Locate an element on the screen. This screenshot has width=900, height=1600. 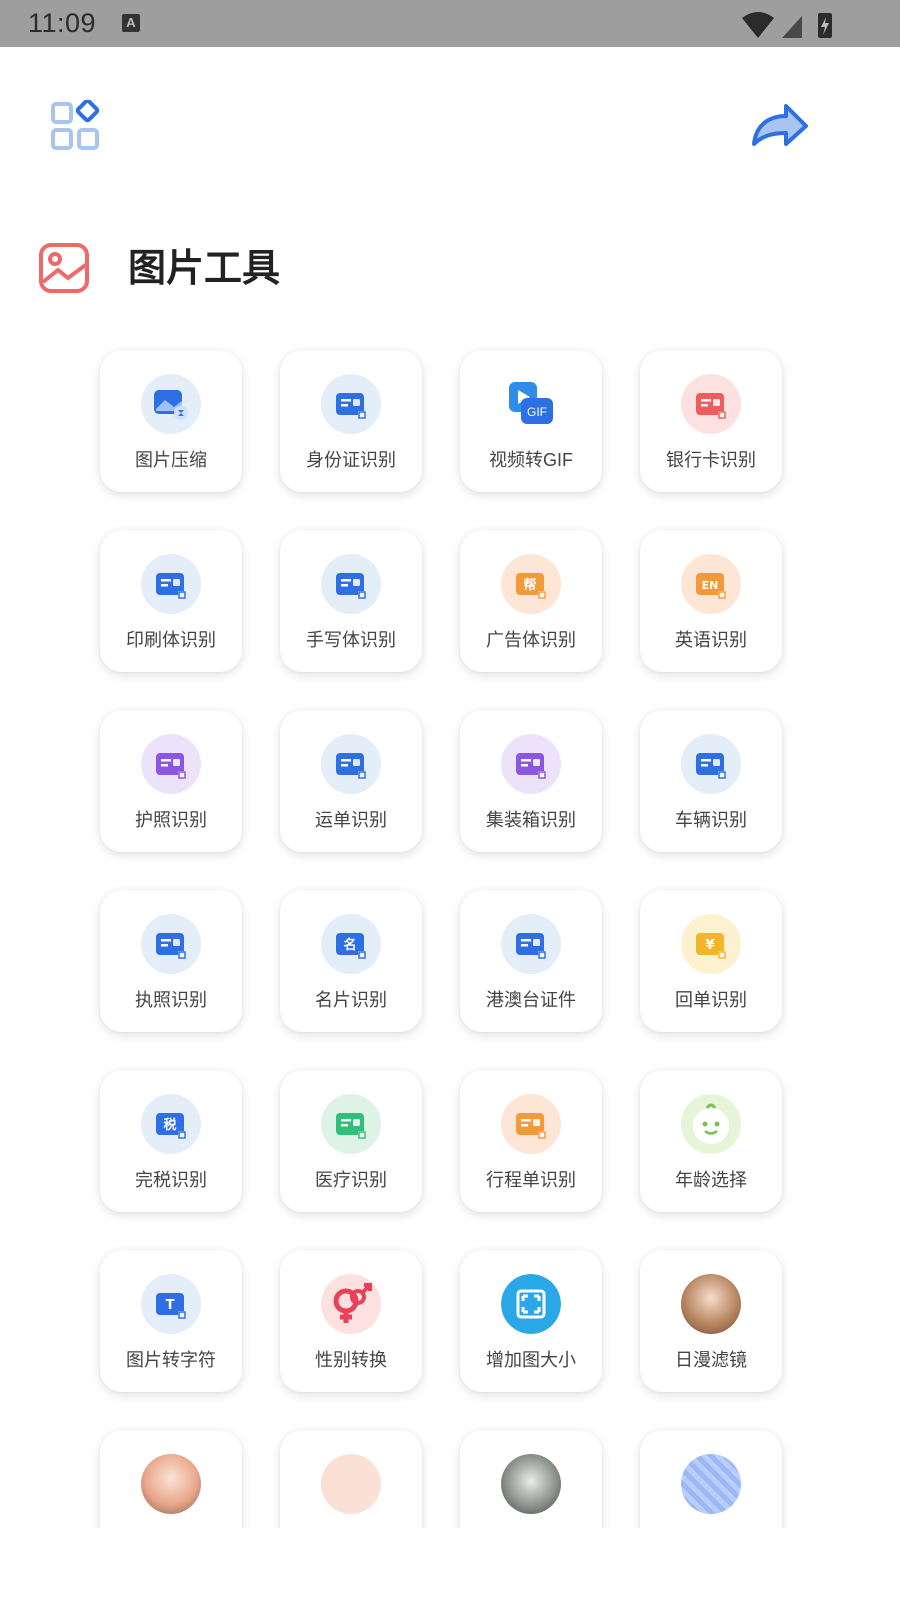
image-icon is located at coordinates (64, 268).